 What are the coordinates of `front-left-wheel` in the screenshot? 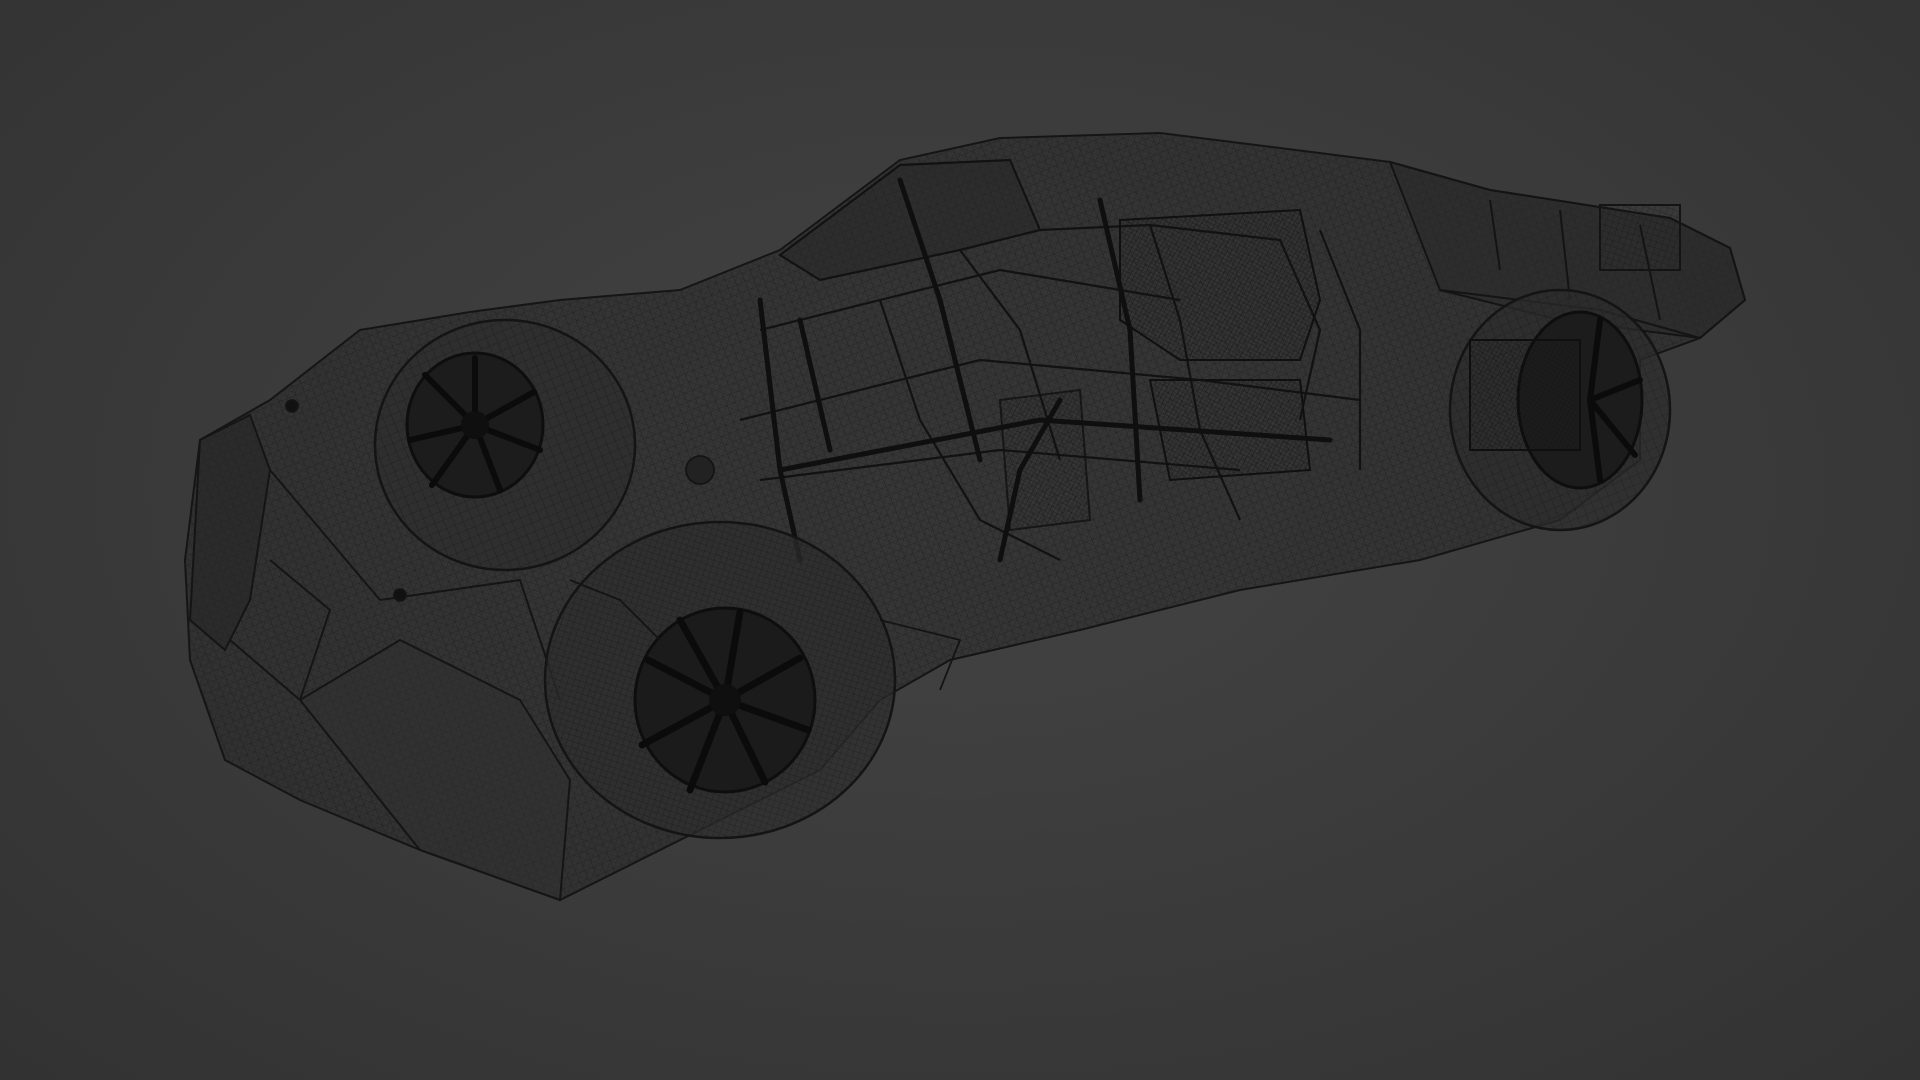 It's located at (505, 445).